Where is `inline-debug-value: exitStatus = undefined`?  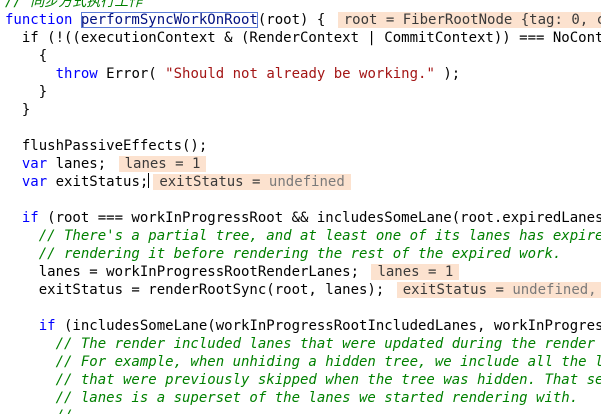
inline-debug-value: exitStatus = undefined is located at coordinates (252, 182).